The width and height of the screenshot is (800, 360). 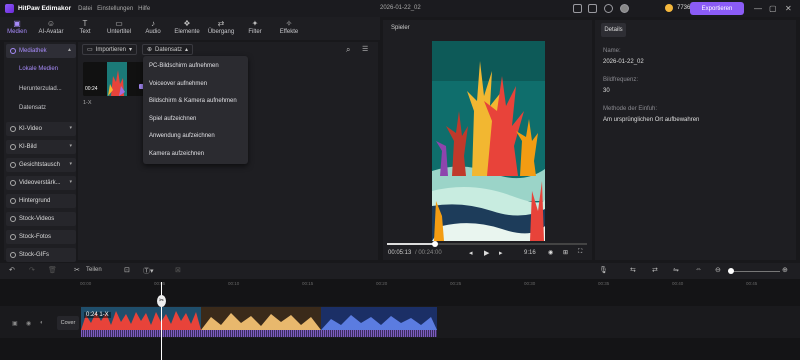 I want to click on help-icon, so click(x=608, y=8).